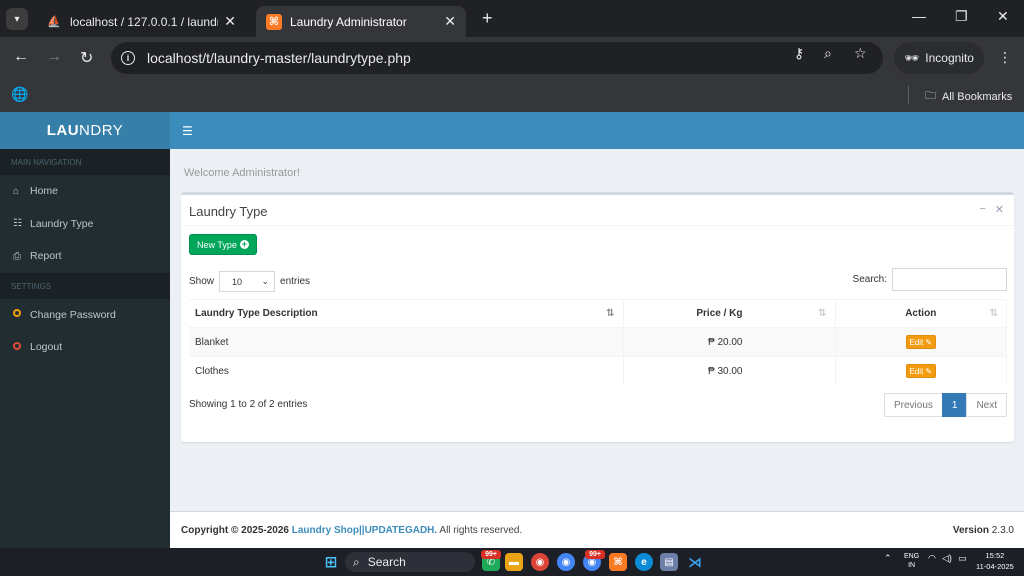  Describe the element at coordinates (954, 405) in the screenshot. I see `page-button-1: 1` at that location.